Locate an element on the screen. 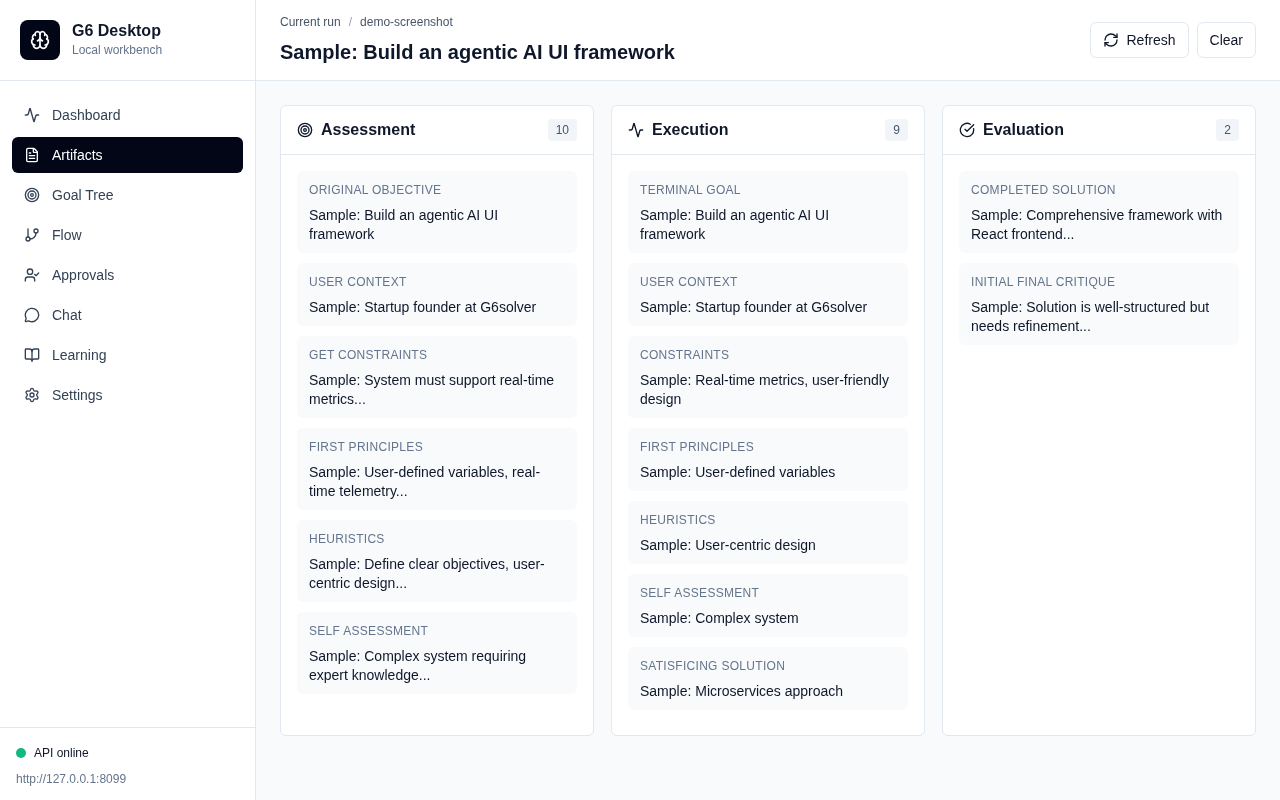  card-label: INITIAL FINAL CRITIQUE is located at coordinates (1044, 282).